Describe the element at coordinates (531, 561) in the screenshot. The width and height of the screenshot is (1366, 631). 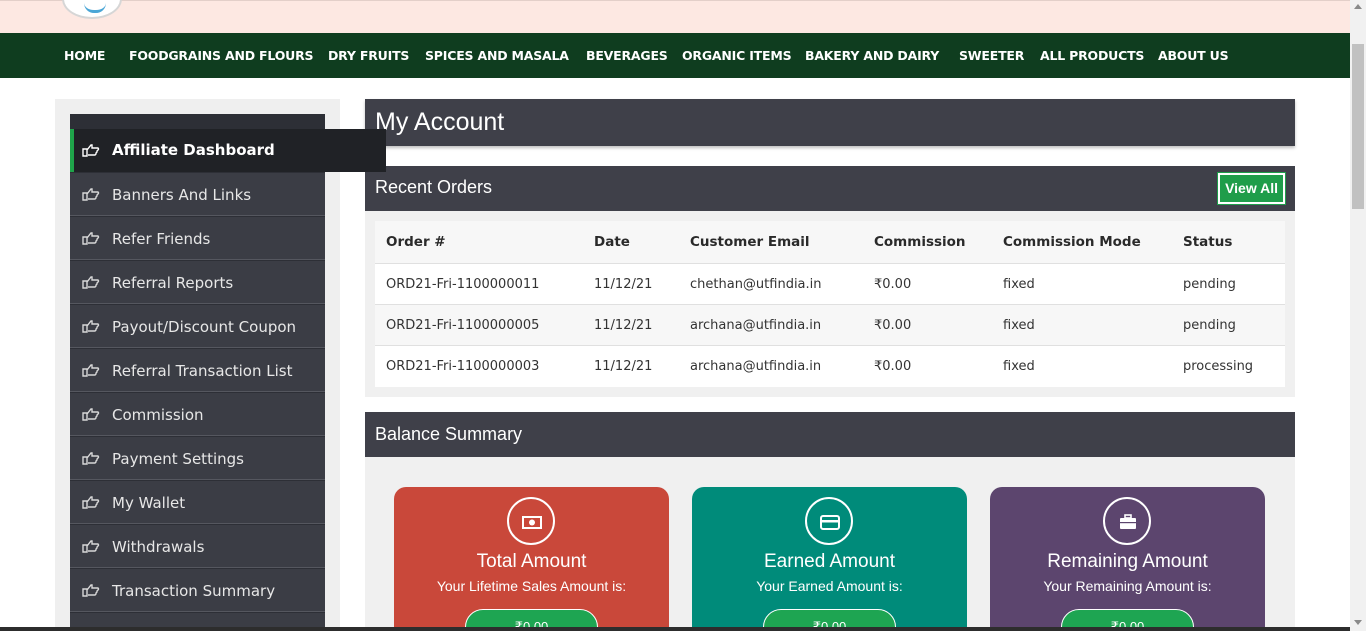
I see `card-title: Total Amount` at that location.